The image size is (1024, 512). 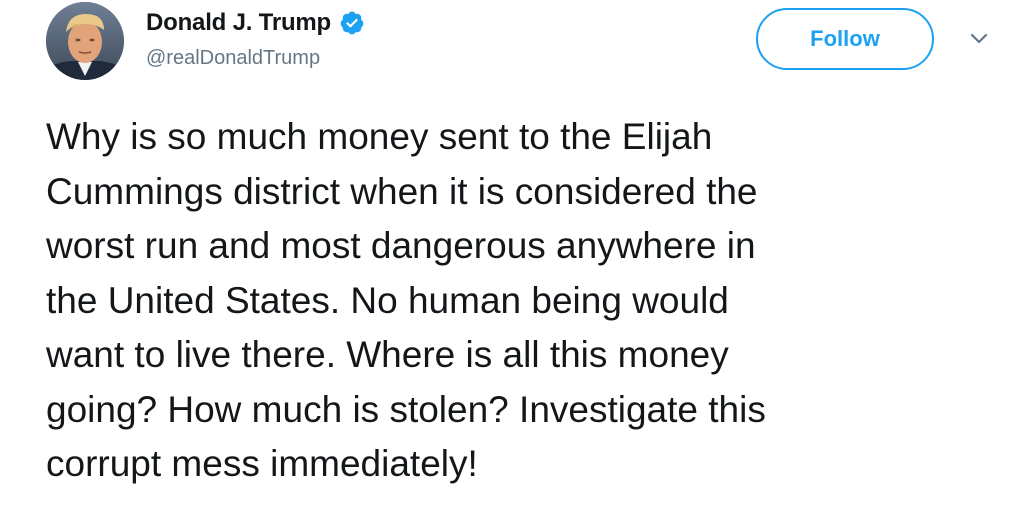 I want to click on avatar, so click(x=85, y=41).